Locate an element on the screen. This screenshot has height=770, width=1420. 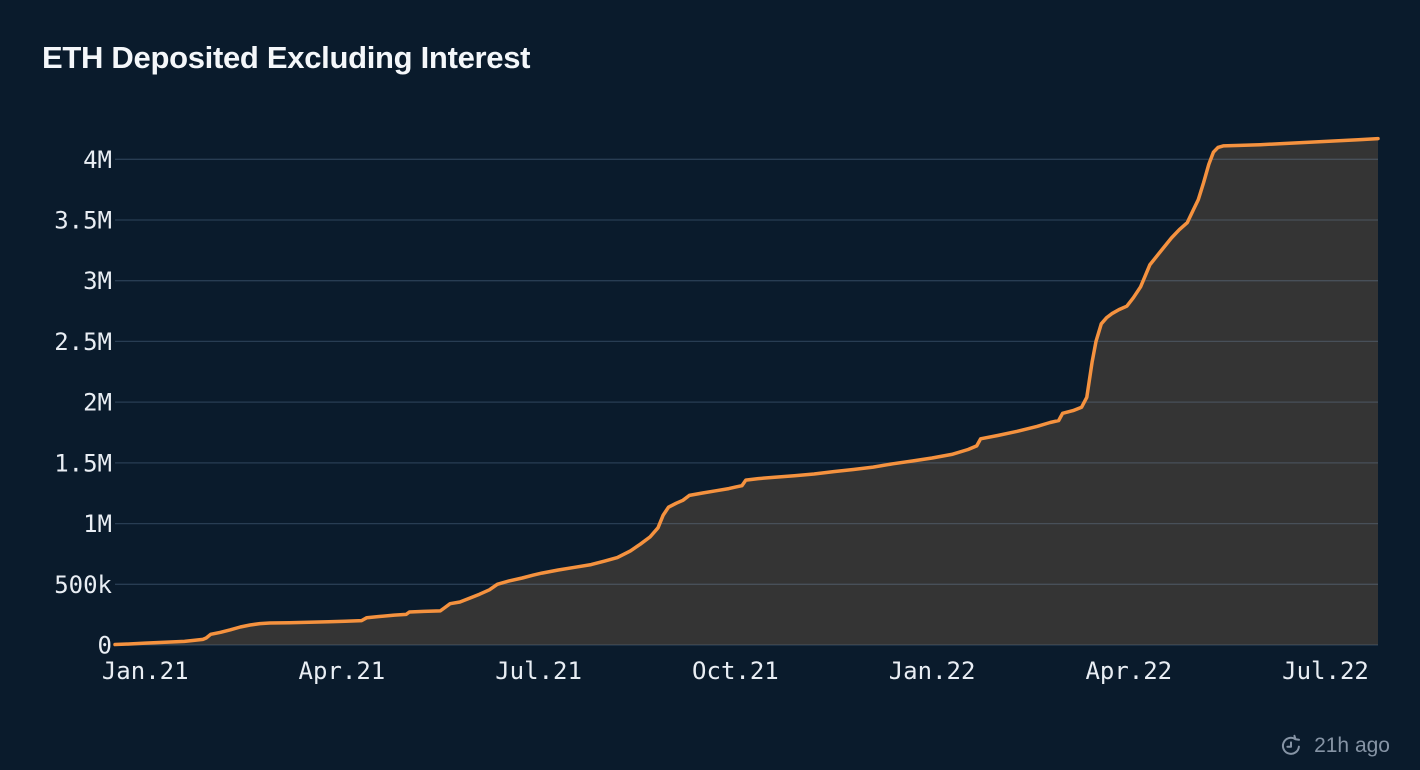
y-axis-tick-label: 500k is located at coordinates (83, 585).